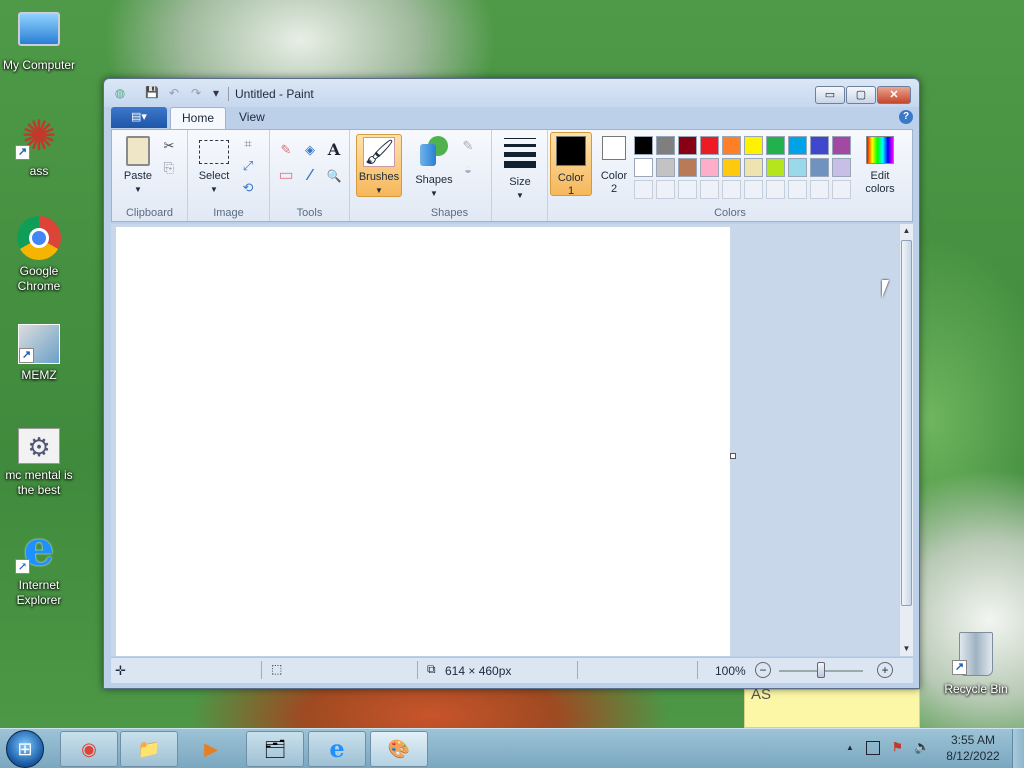  Describe the element at coordinates (174, 93) in the screenshot. I see `undo-icon: ↶` at that location.